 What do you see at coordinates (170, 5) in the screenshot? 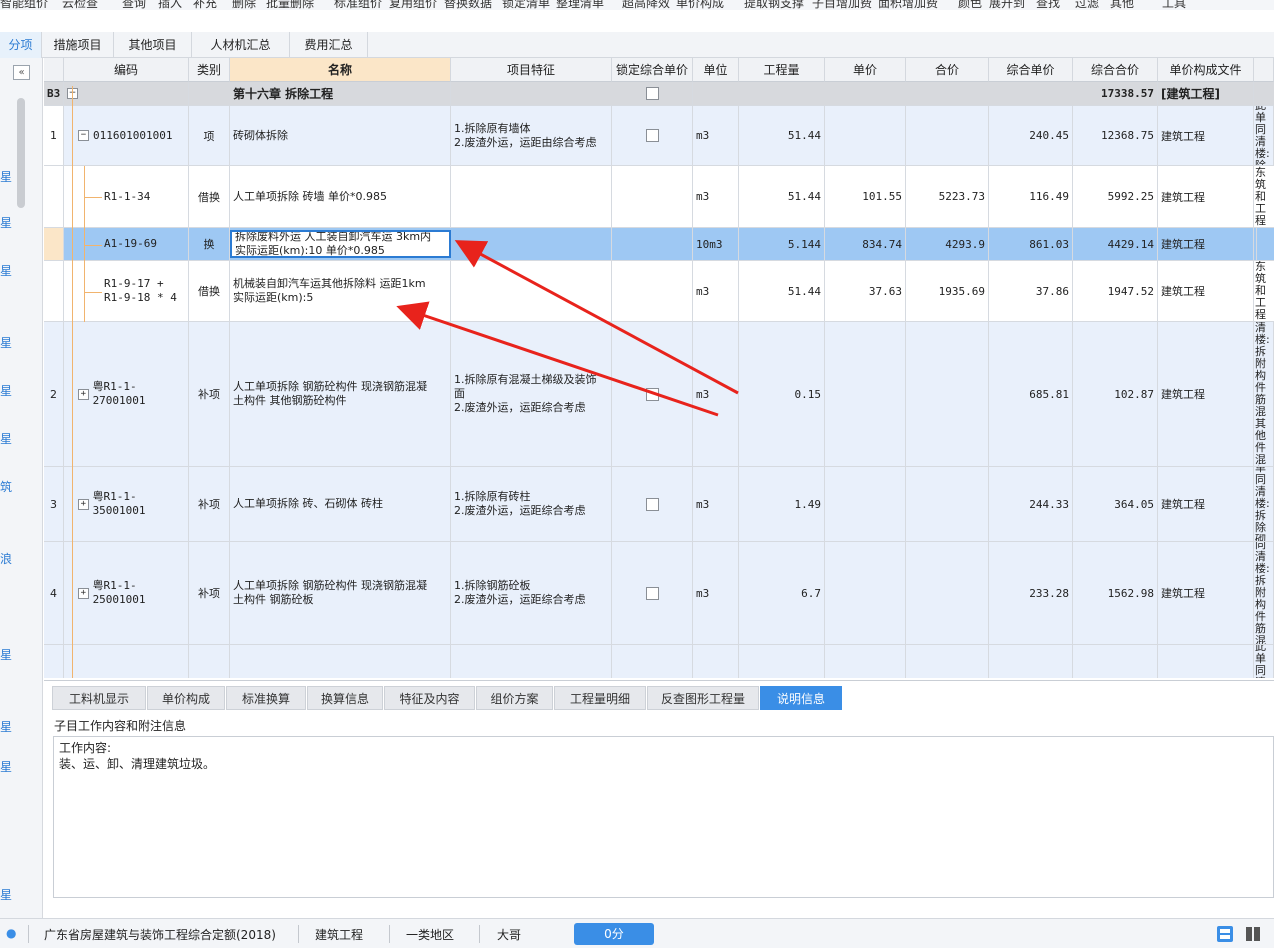
I see `toolbar-item: 插入` at bounding box center [170, 5].